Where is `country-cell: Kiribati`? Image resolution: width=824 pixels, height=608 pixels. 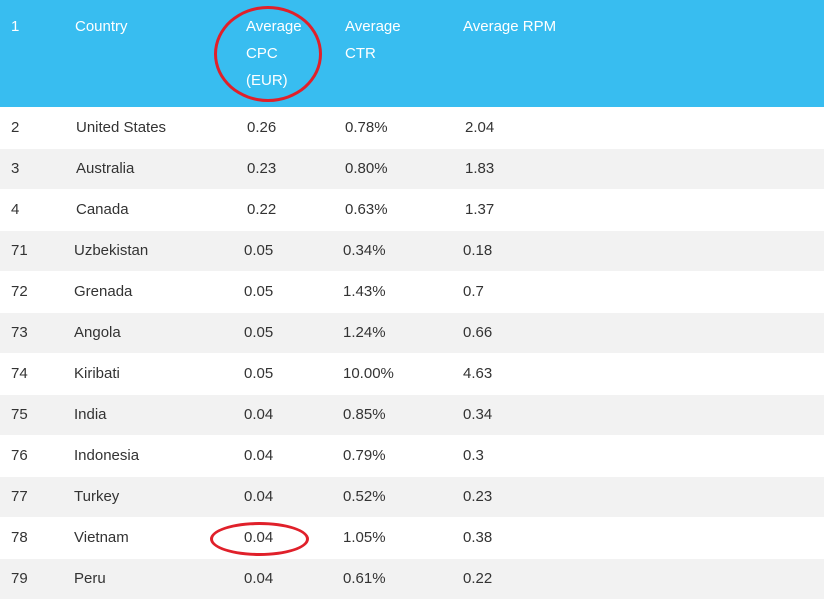 country-cell: Kiribati is located at coordinates (148, 374).